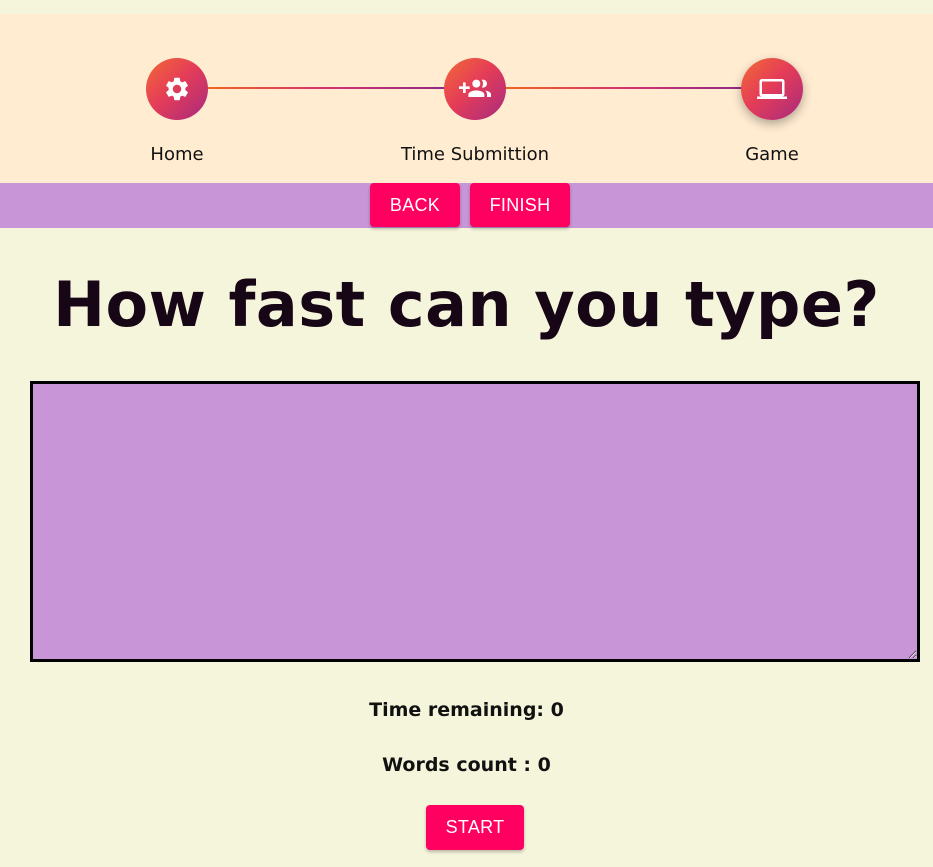 The height and width of the screenshot is (867, 933). I want to click on page-title: How fast can you type?, so click(466, 304).